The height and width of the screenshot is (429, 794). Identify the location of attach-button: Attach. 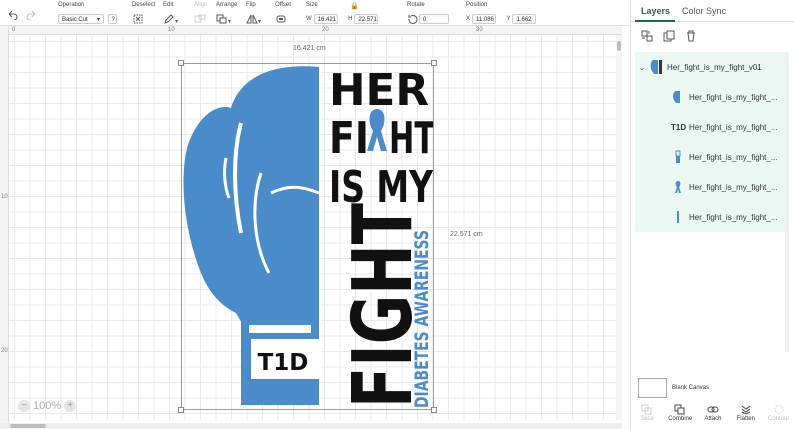
(713, 415).